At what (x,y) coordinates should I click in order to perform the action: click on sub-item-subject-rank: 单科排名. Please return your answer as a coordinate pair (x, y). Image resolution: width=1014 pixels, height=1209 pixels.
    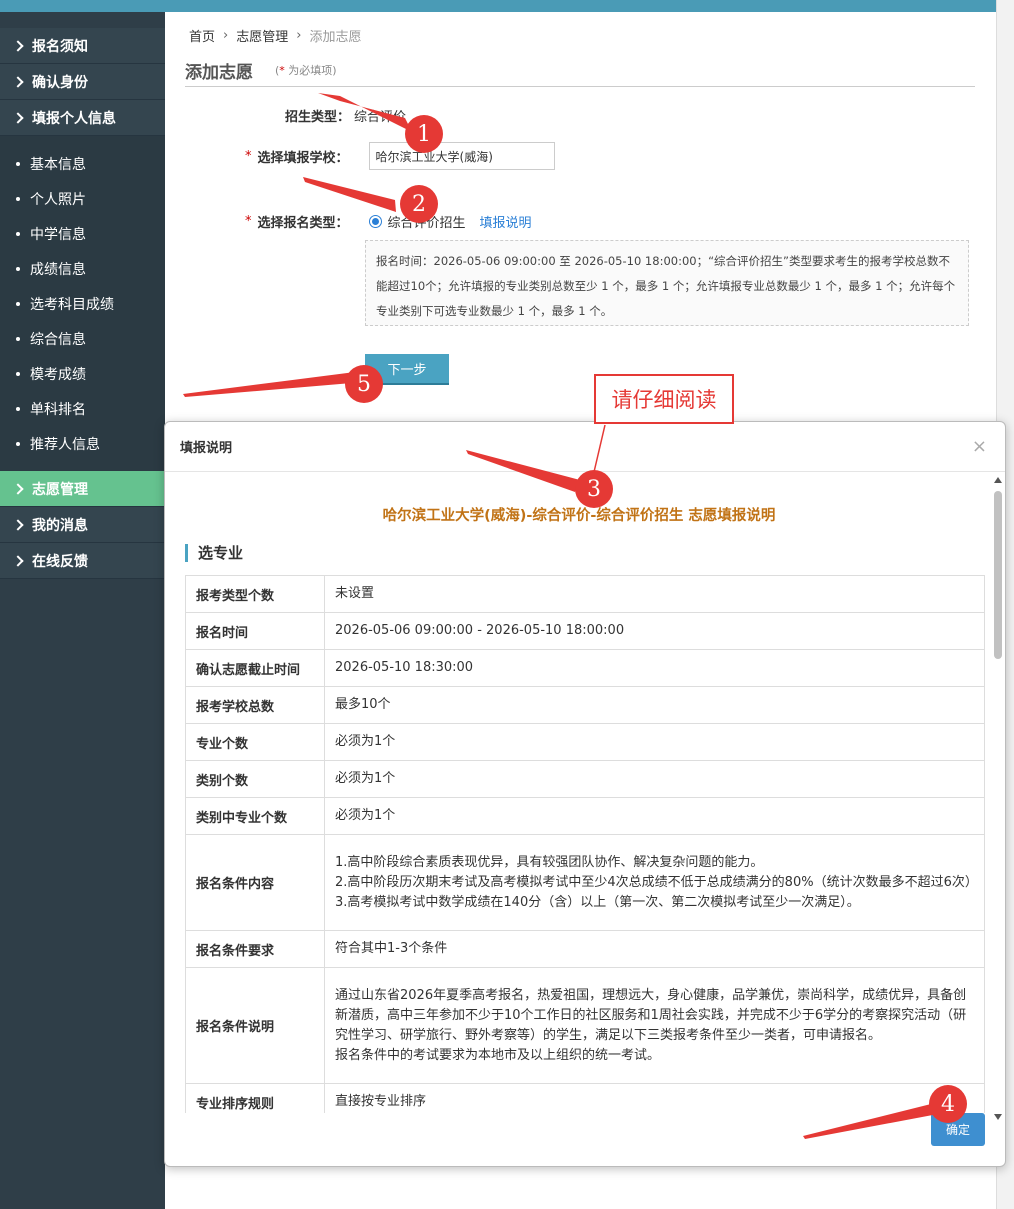
    Looking at the image, I should click on (82, 408).